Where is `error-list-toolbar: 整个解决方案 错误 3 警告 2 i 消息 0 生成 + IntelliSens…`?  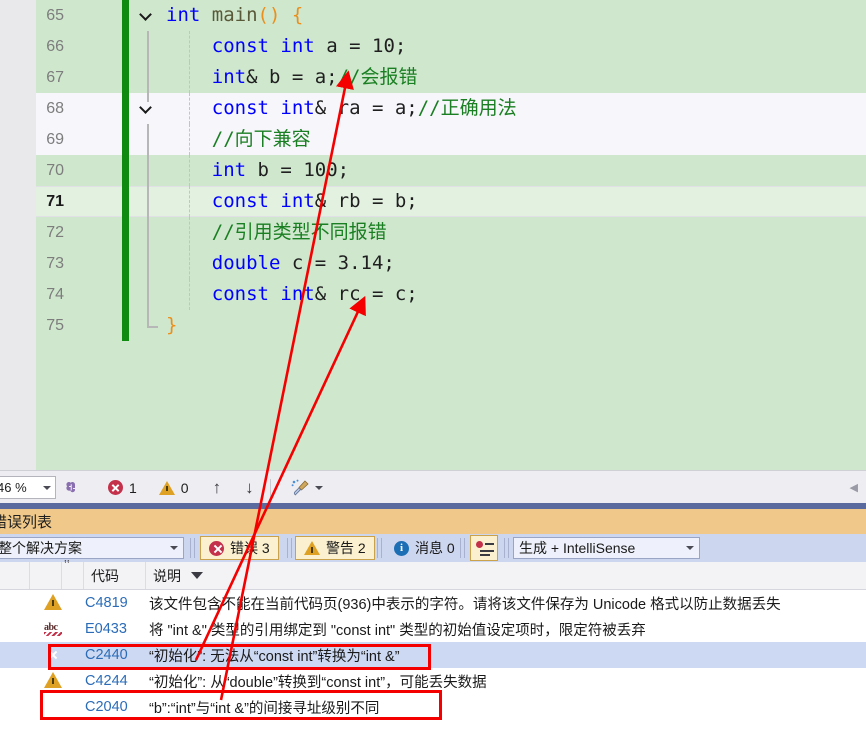 error-list-toolbar: 整个解决方案 错误 3 警告 2 i 消息 0 生成 + IntelliSens… is located at coordinates (433, 548).